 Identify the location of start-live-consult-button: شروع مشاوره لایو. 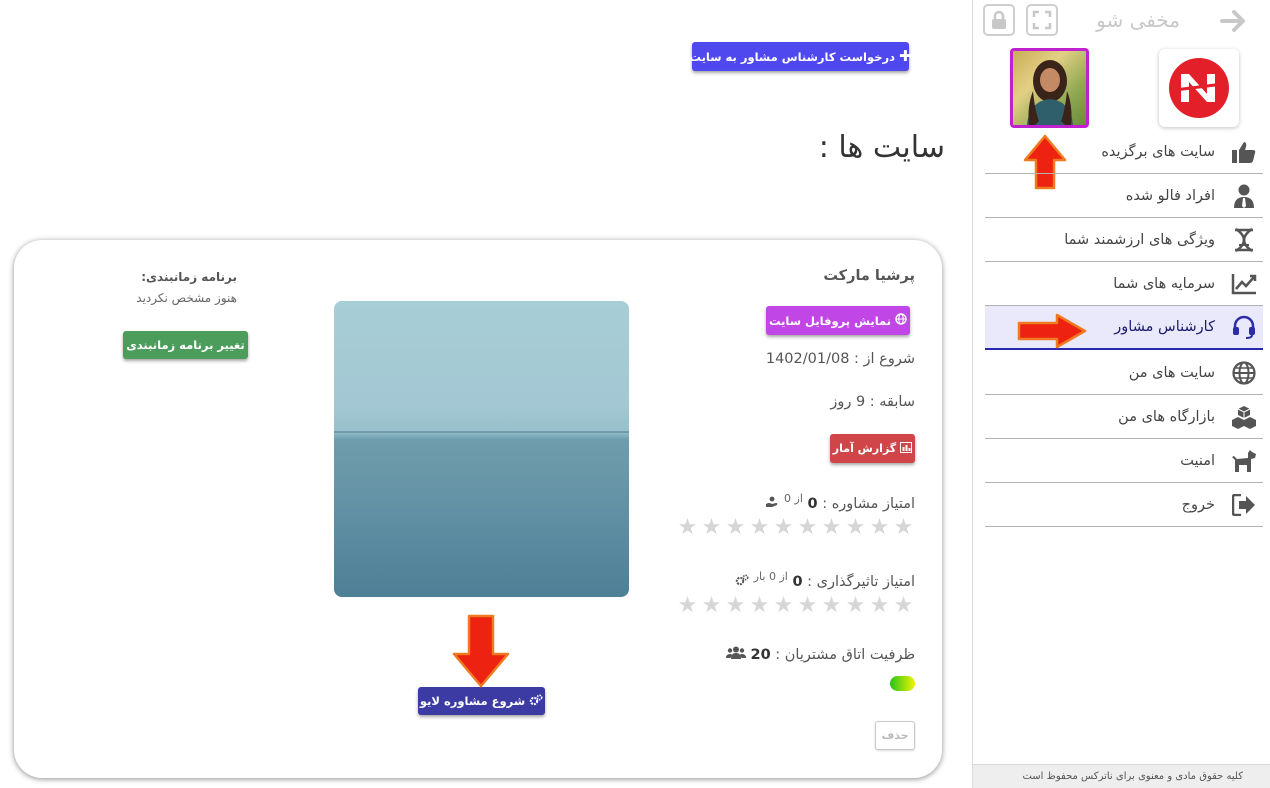
(481, 701).